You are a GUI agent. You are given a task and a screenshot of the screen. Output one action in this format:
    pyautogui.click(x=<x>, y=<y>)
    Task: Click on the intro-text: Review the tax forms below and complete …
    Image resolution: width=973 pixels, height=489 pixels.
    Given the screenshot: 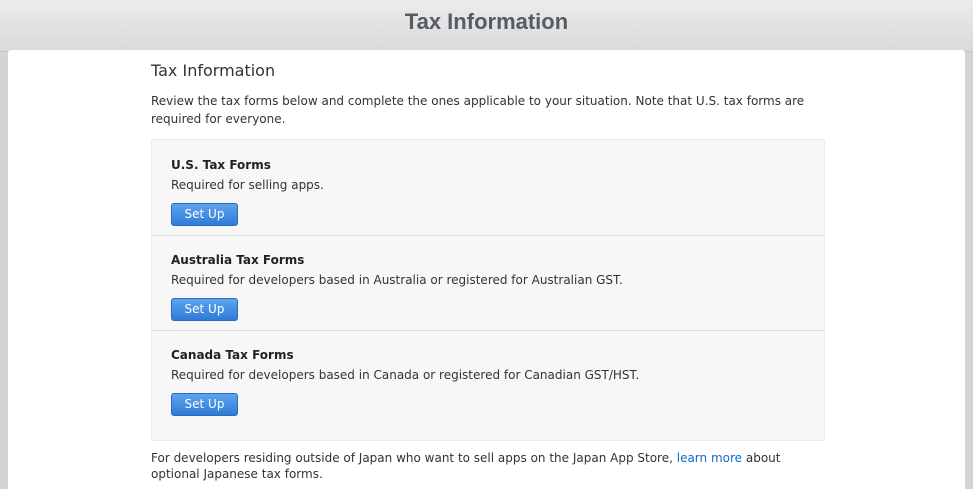 What is the action you would take?
    pyautogui.click(x=478, y=110)
    